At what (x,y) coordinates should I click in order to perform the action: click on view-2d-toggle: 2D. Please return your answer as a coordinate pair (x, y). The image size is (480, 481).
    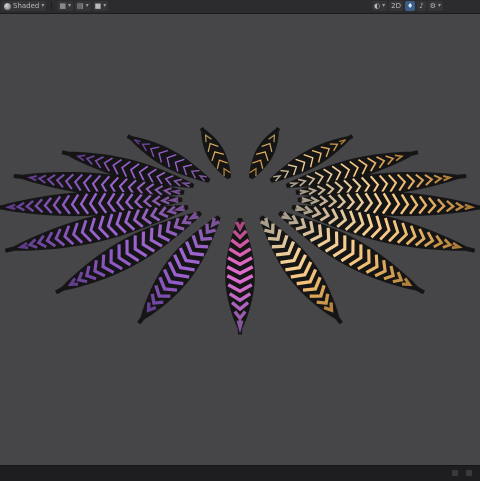
    Looking at the image, I should click on (396, 6).